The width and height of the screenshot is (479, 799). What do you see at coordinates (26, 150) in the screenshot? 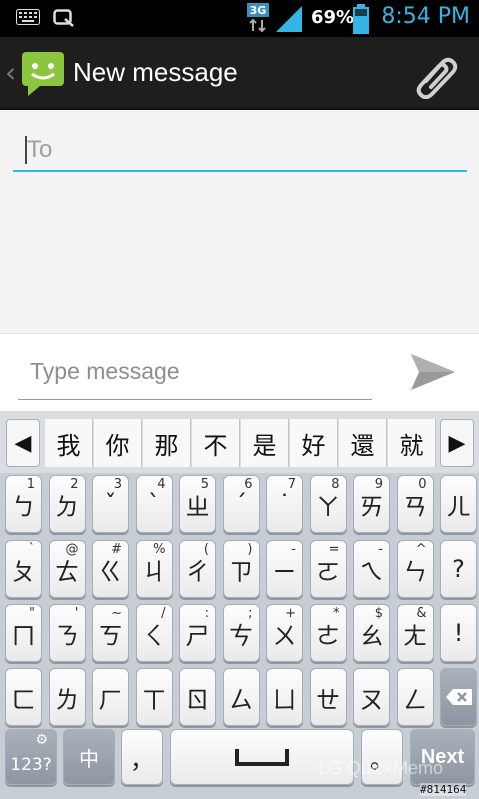
I see `text-cursor` at bounding box center [26, 150].